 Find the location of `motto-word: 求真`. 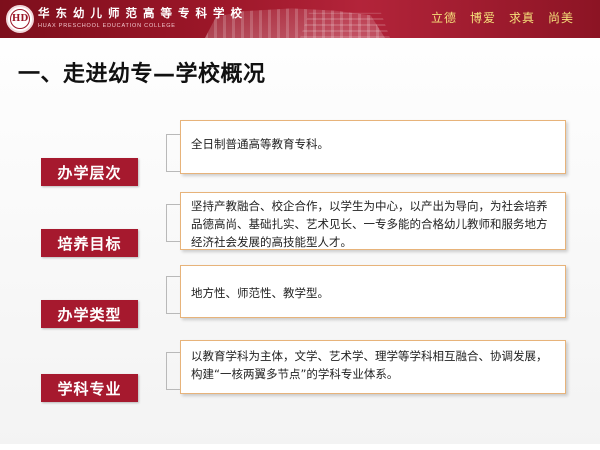

motto-word: 求真 is located at coordinates (521, 18).